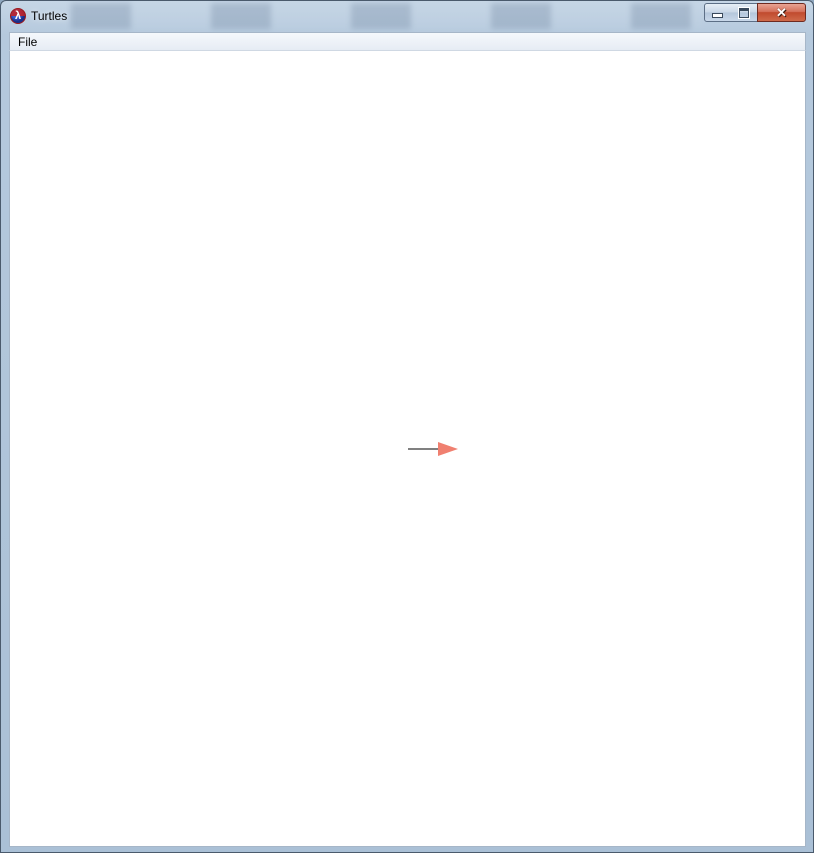 This screenshot has width=814, height=853. Describe the element at coordinates (717, 12) in the screenshot. I see `minimize-button` at that location.